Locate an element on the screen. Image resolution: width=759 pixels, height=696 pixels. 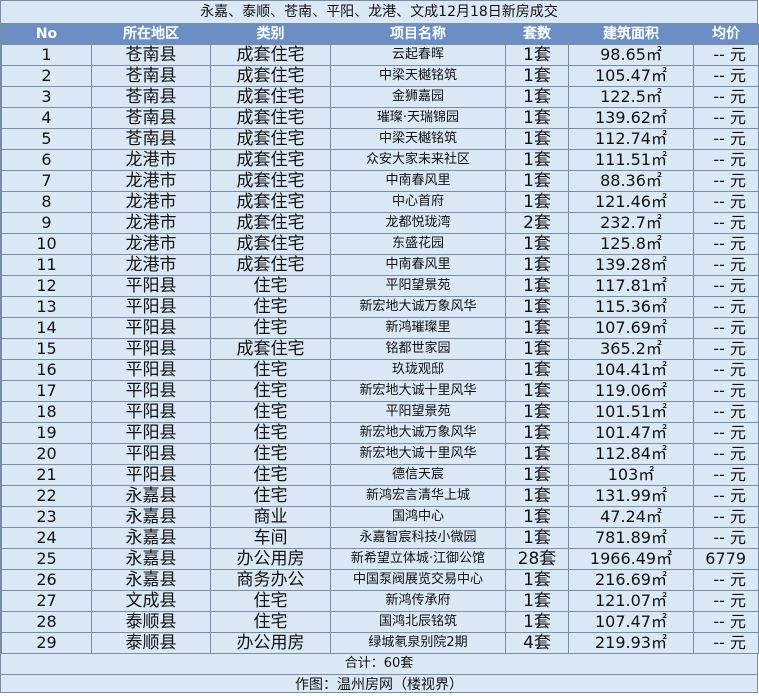
cell-region: 文成县 is located at coordinates (151, 601).